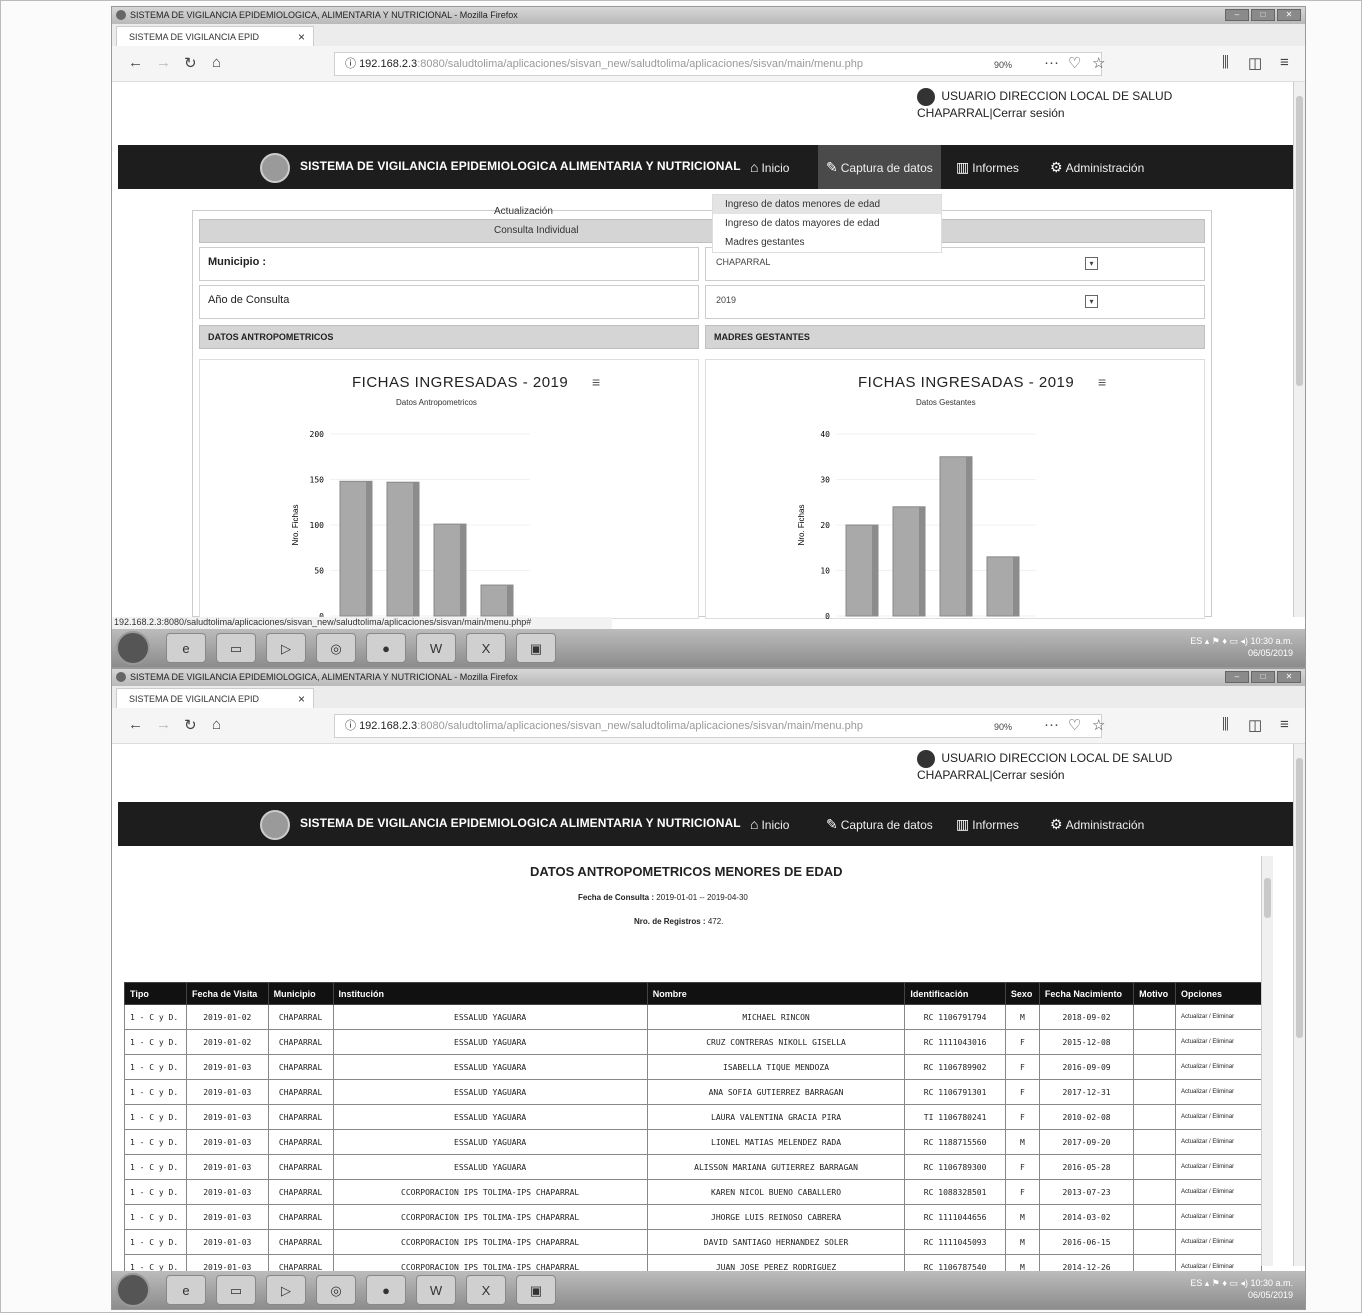  I want to click on menu-item-consulta-individual: Consulta Individual, so click(536, 230).